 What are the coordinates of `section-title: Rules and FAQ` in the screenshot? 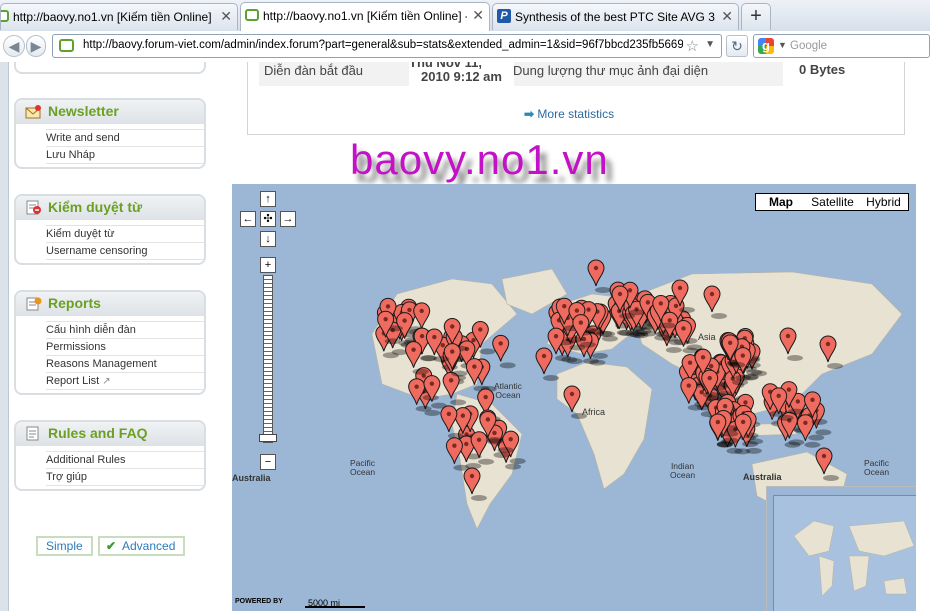 It's located at (98, 433).